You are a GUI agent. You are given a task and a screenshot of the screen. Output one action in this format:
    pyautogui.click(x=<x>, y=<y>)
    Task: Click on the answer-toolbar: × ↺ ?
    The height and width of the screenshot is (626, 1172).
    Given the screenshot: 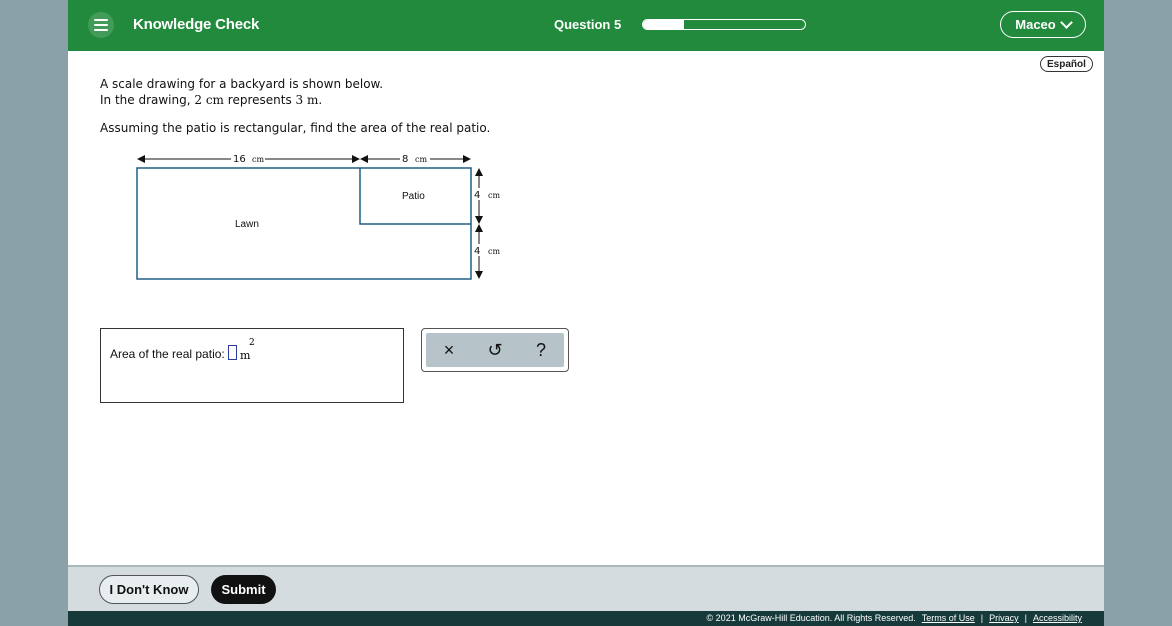 What is the action you would take?
    pyautogui.click(x=495, y=350)
    